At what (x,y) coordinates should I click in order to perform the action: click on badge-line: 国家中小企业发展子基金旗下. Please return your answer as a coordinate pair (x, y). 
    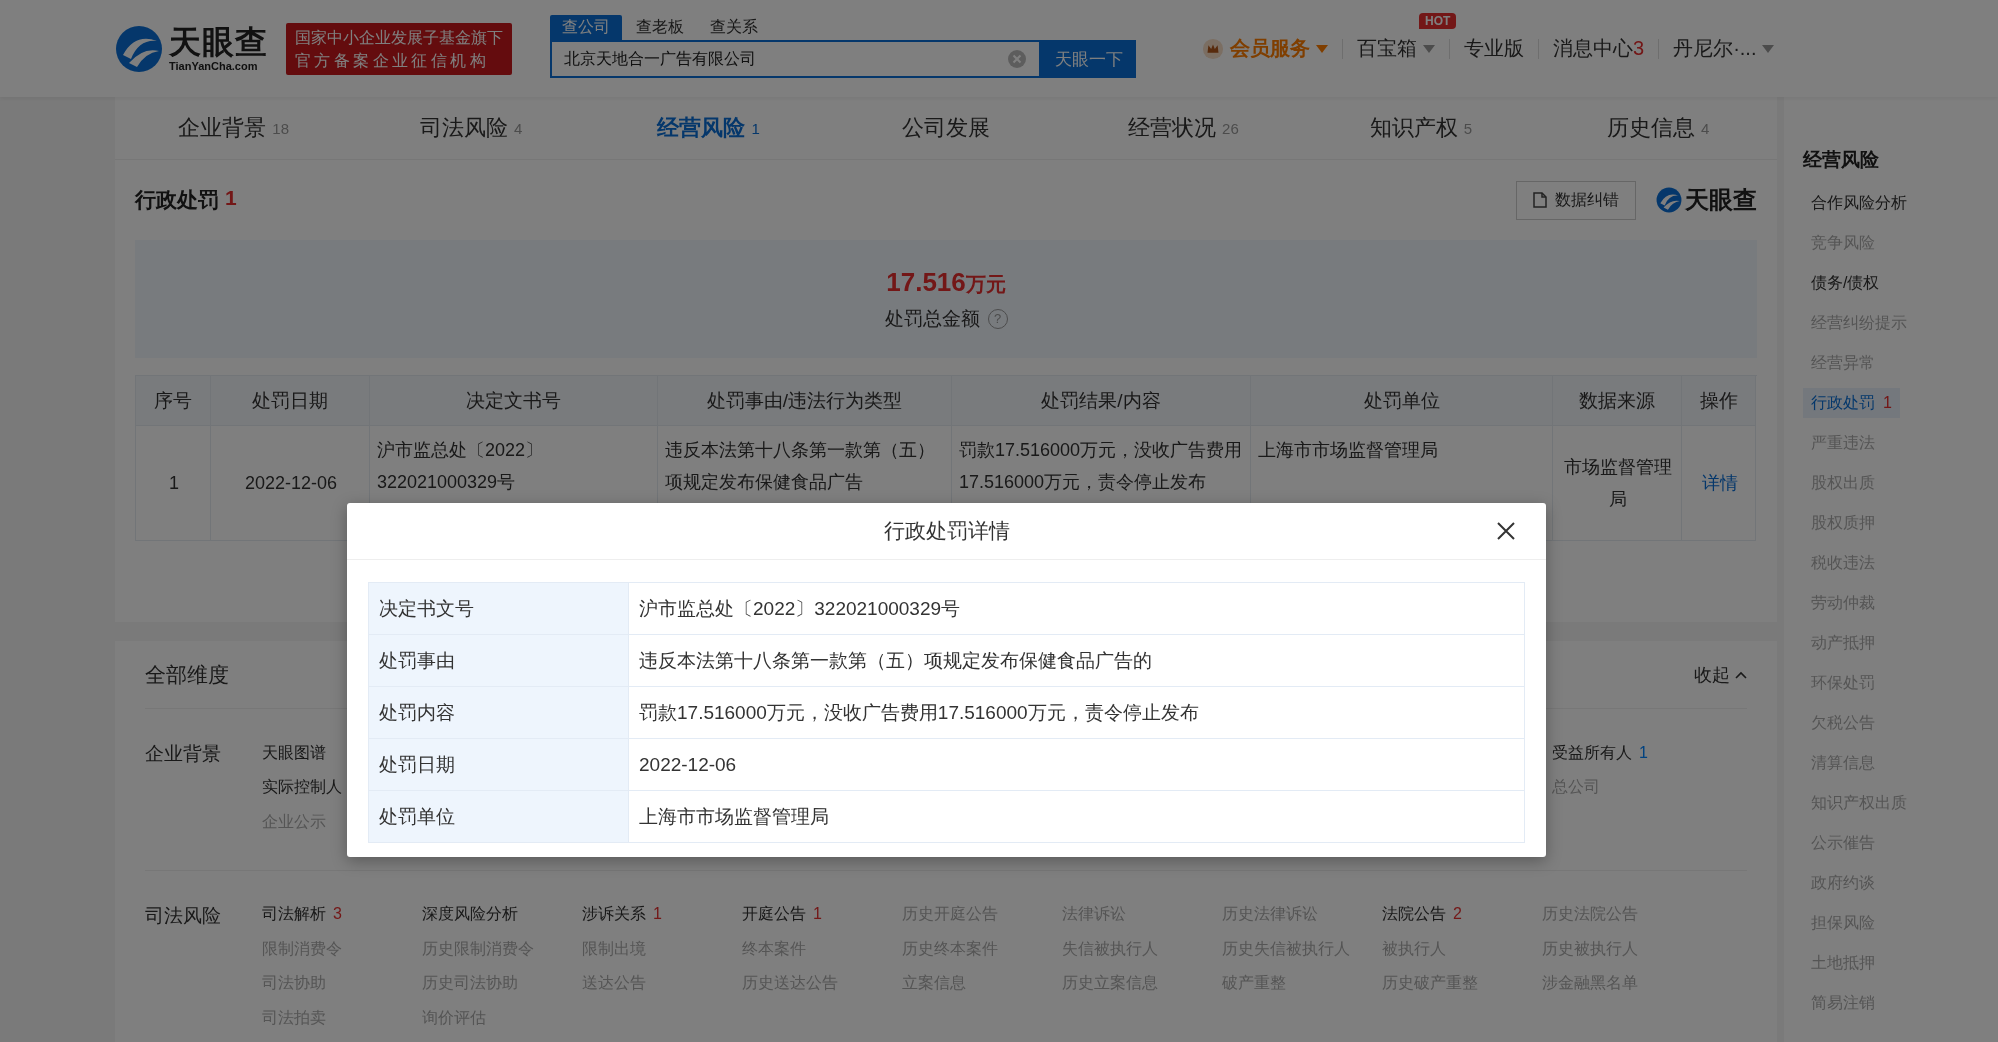
    Looking at the image, I should click on (399, 37).